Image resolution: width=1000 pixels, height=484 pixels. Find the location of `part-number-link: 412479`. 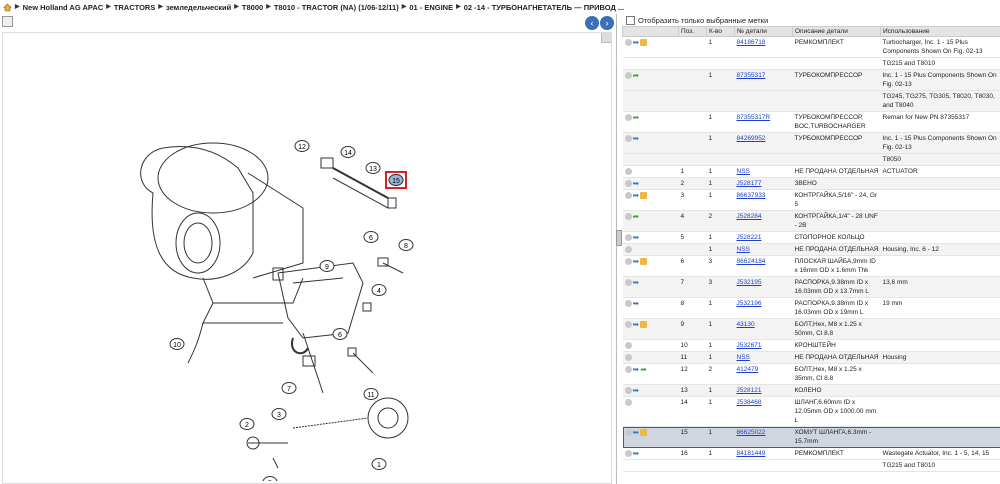

part-number-link: 412479 is located at coordinates (748, 369).